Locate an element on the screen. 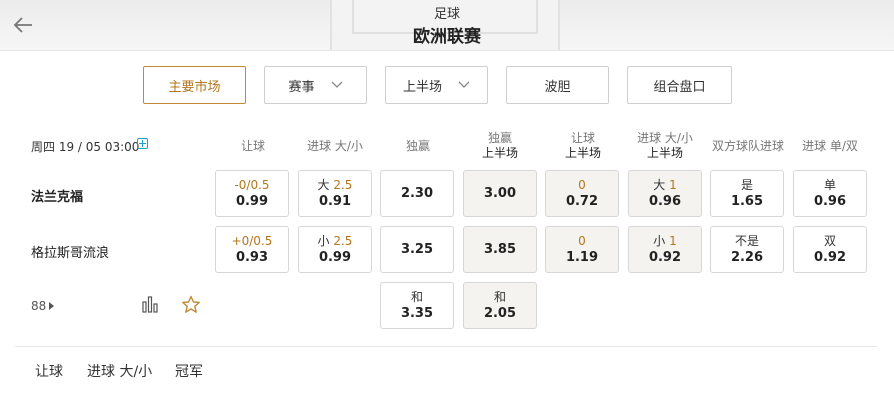 The width and height of the screenshot is (894, 403). match-datetime: 周四 19 / 05 03:00 is located at coordinates (85, 147).